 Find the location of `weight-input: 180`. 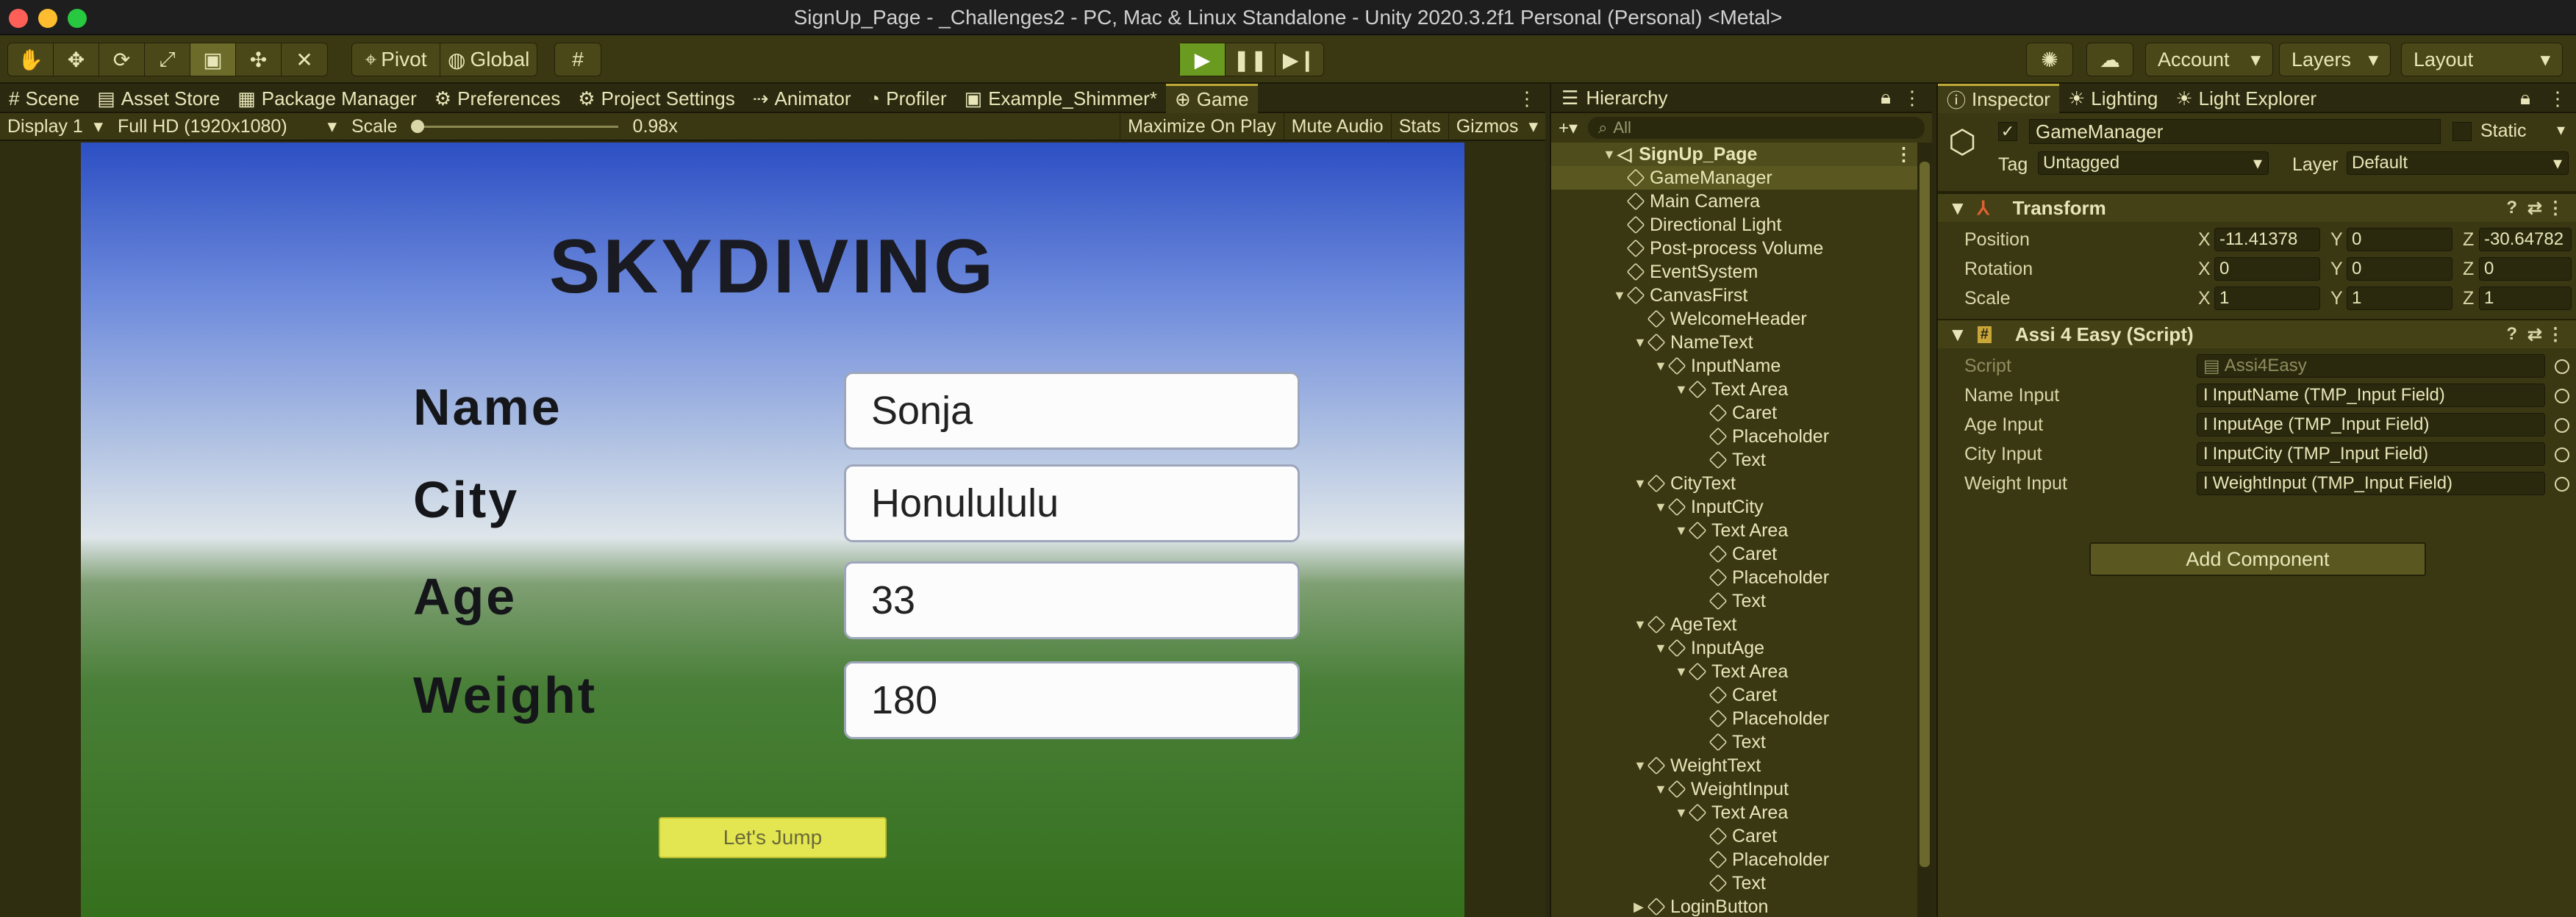

weight-input: 180 is located at coordinates (1072, 700).